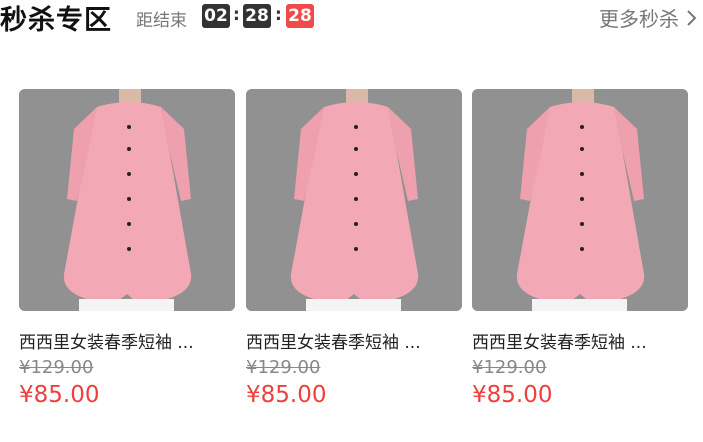 Image resolution: width=703 pixels, height=442 pixels. Describe the element at coordinates (692, 17) in the screenshot. I see `chevron-right-icon` at that location.